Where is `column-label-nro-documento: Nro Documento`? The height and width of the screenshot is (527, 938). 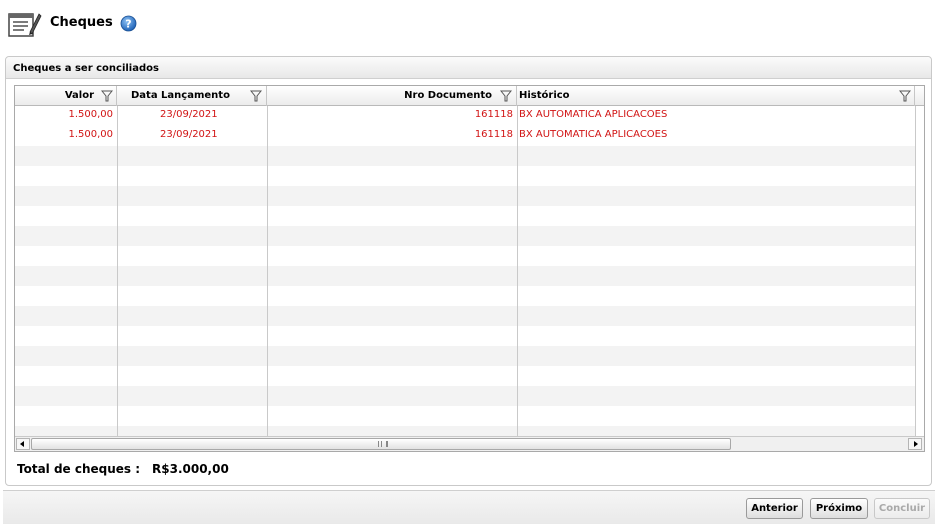 column-label-nro-documento: Nro Documento is located at coordinates (448, 95).